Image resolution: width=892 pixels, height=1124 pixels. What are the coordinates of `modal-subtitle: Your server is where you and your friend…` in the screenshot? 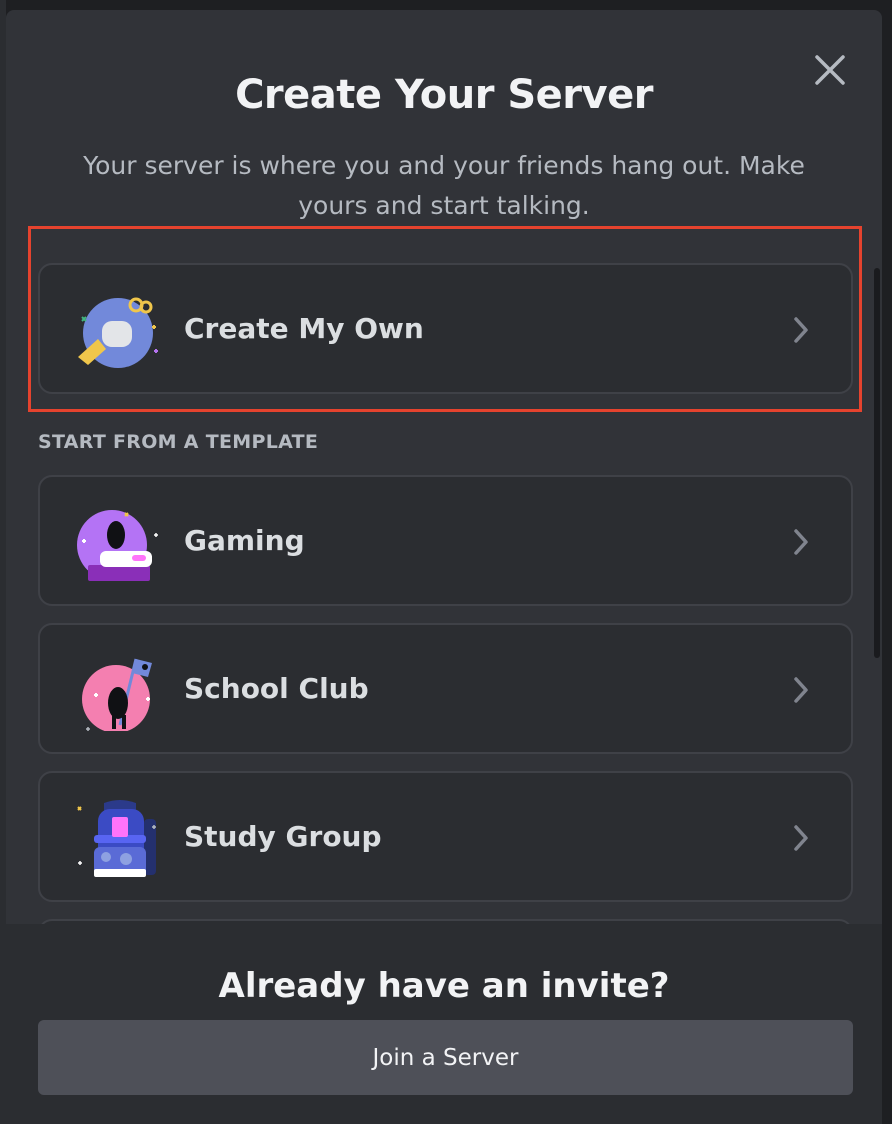 It's located at (444, 185).